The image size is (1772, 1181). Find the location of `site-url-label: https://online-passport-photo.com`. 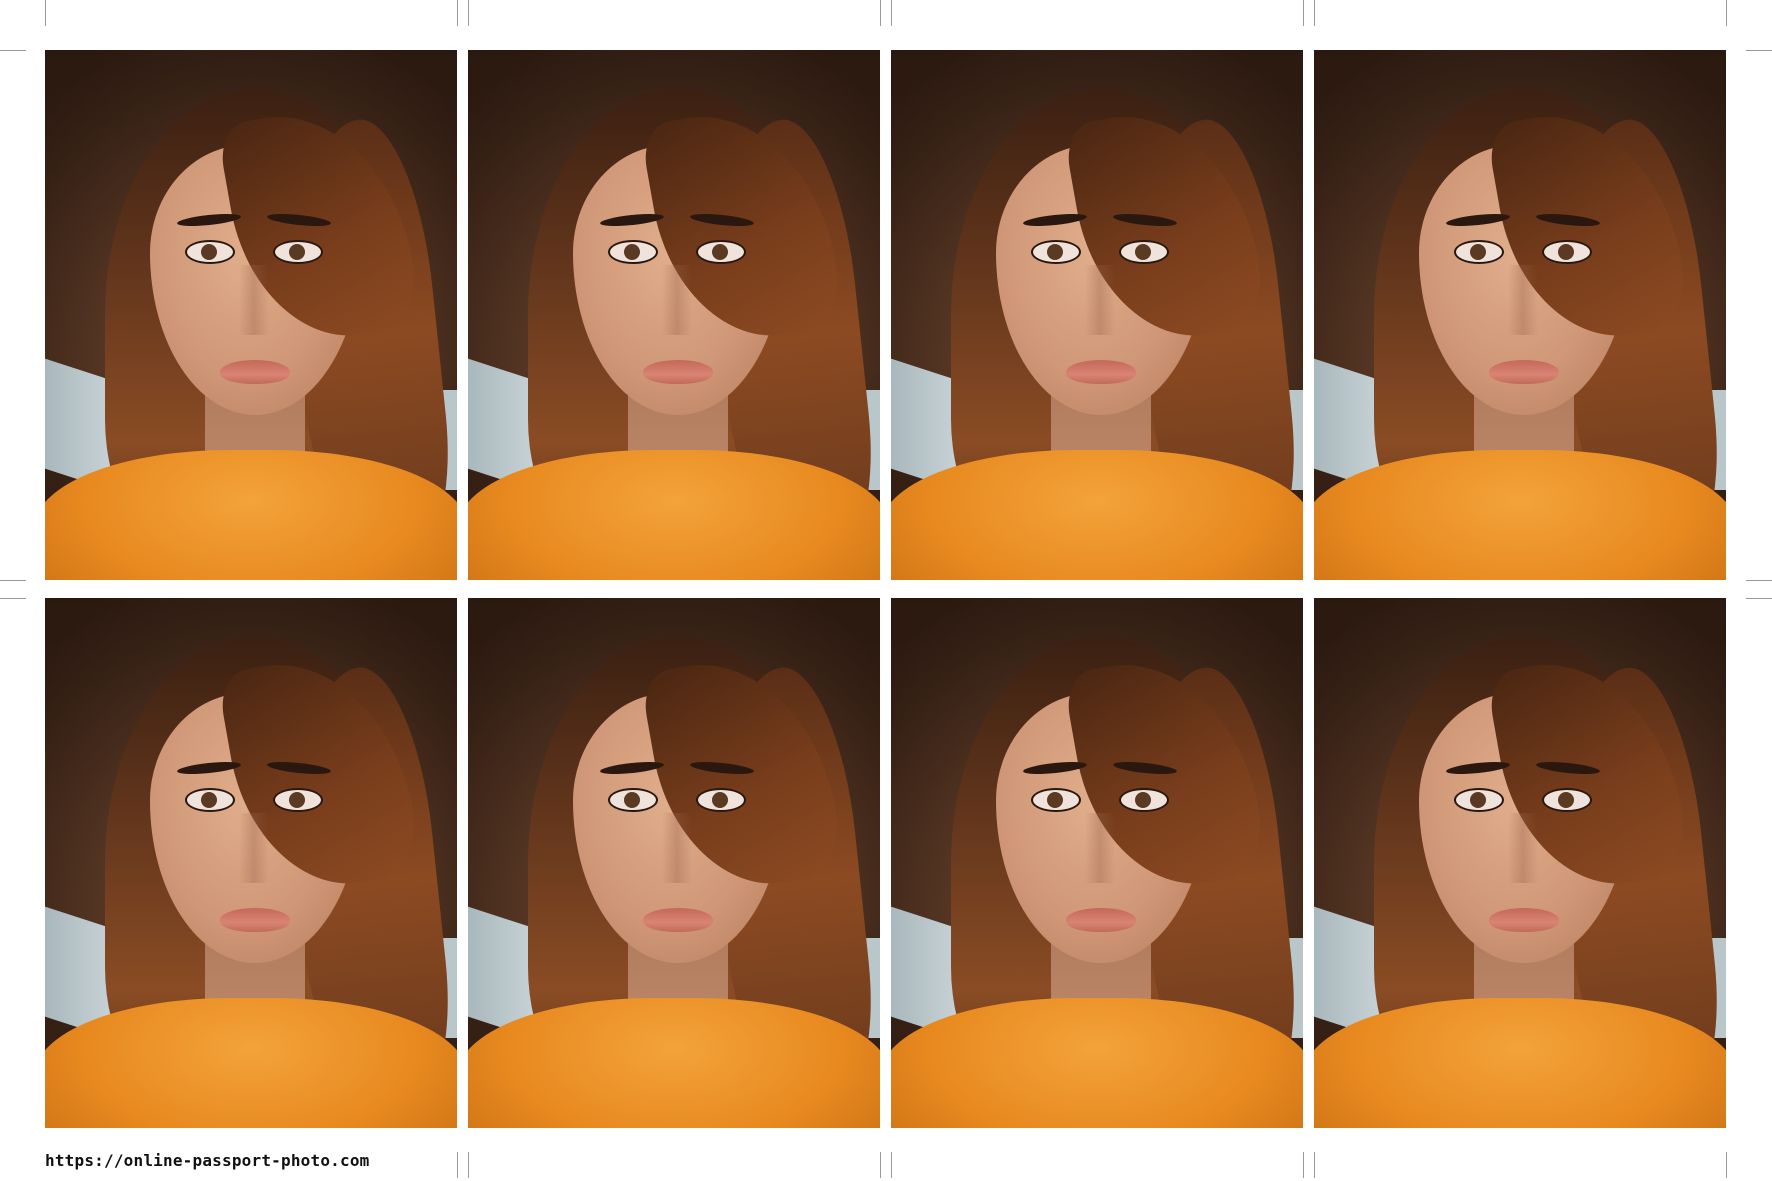

site-url-label: https://online-passport-photo.com is located at coordinates (207, 1160).